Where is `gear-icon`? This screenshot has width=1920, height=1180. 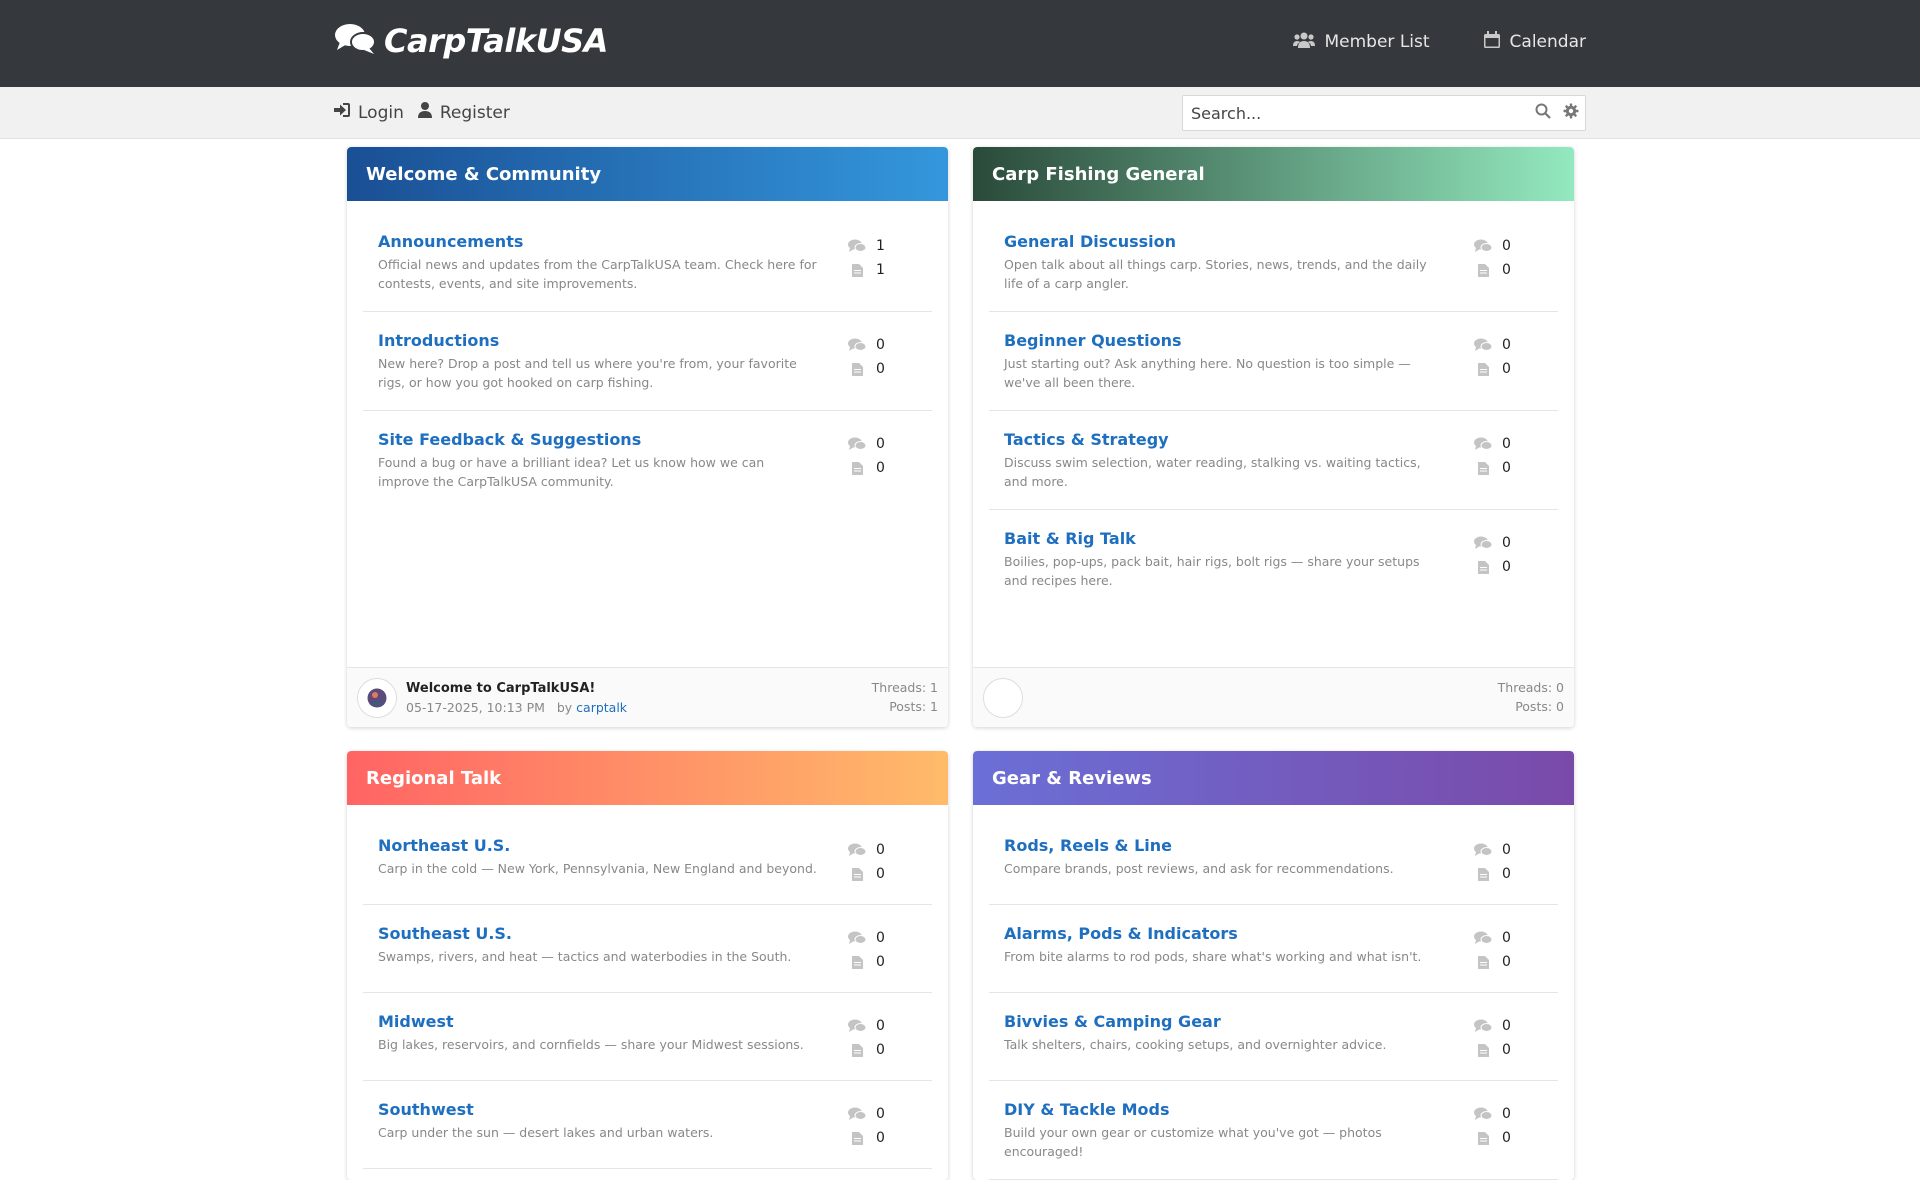
gear-icon is located at coordinates (1571, 113).